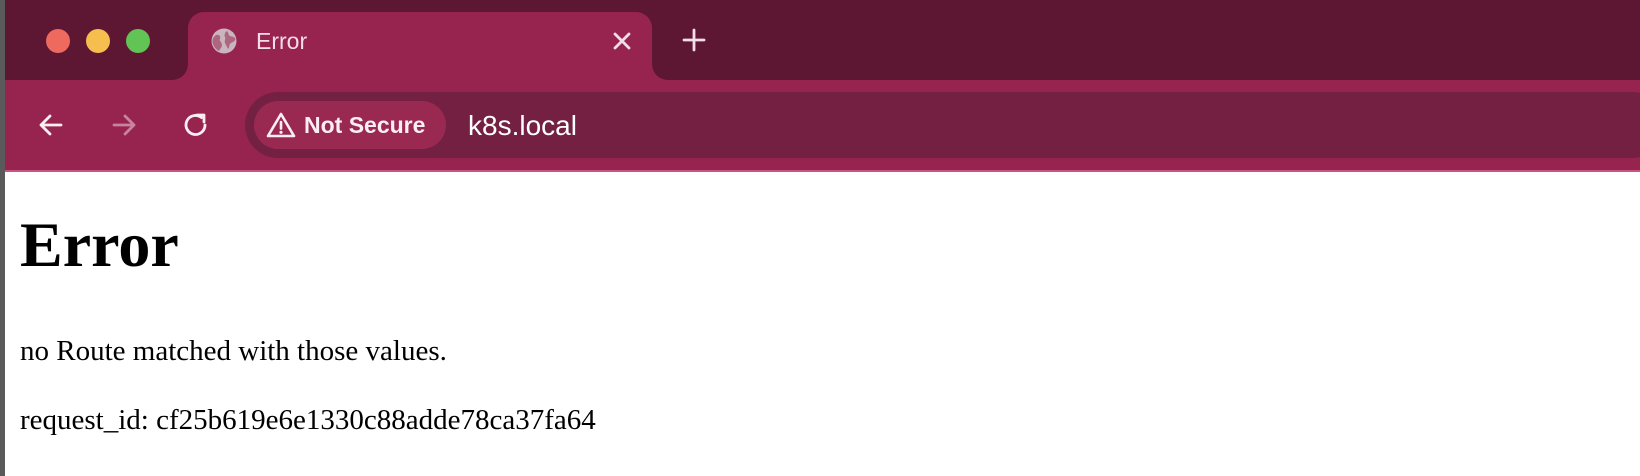 The image size is (1640, 476). What do you see at coordinates (522, 126) in the screenshot?
I see `url-text: k8s.local` at bounding box center [522, 126].